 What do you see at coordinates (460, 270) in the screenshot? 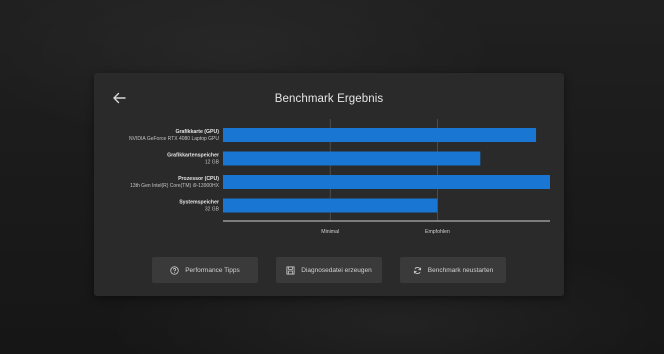
I see `restart-benchmark-label: Benchmark neustarten` at bounding box center [460, 270].